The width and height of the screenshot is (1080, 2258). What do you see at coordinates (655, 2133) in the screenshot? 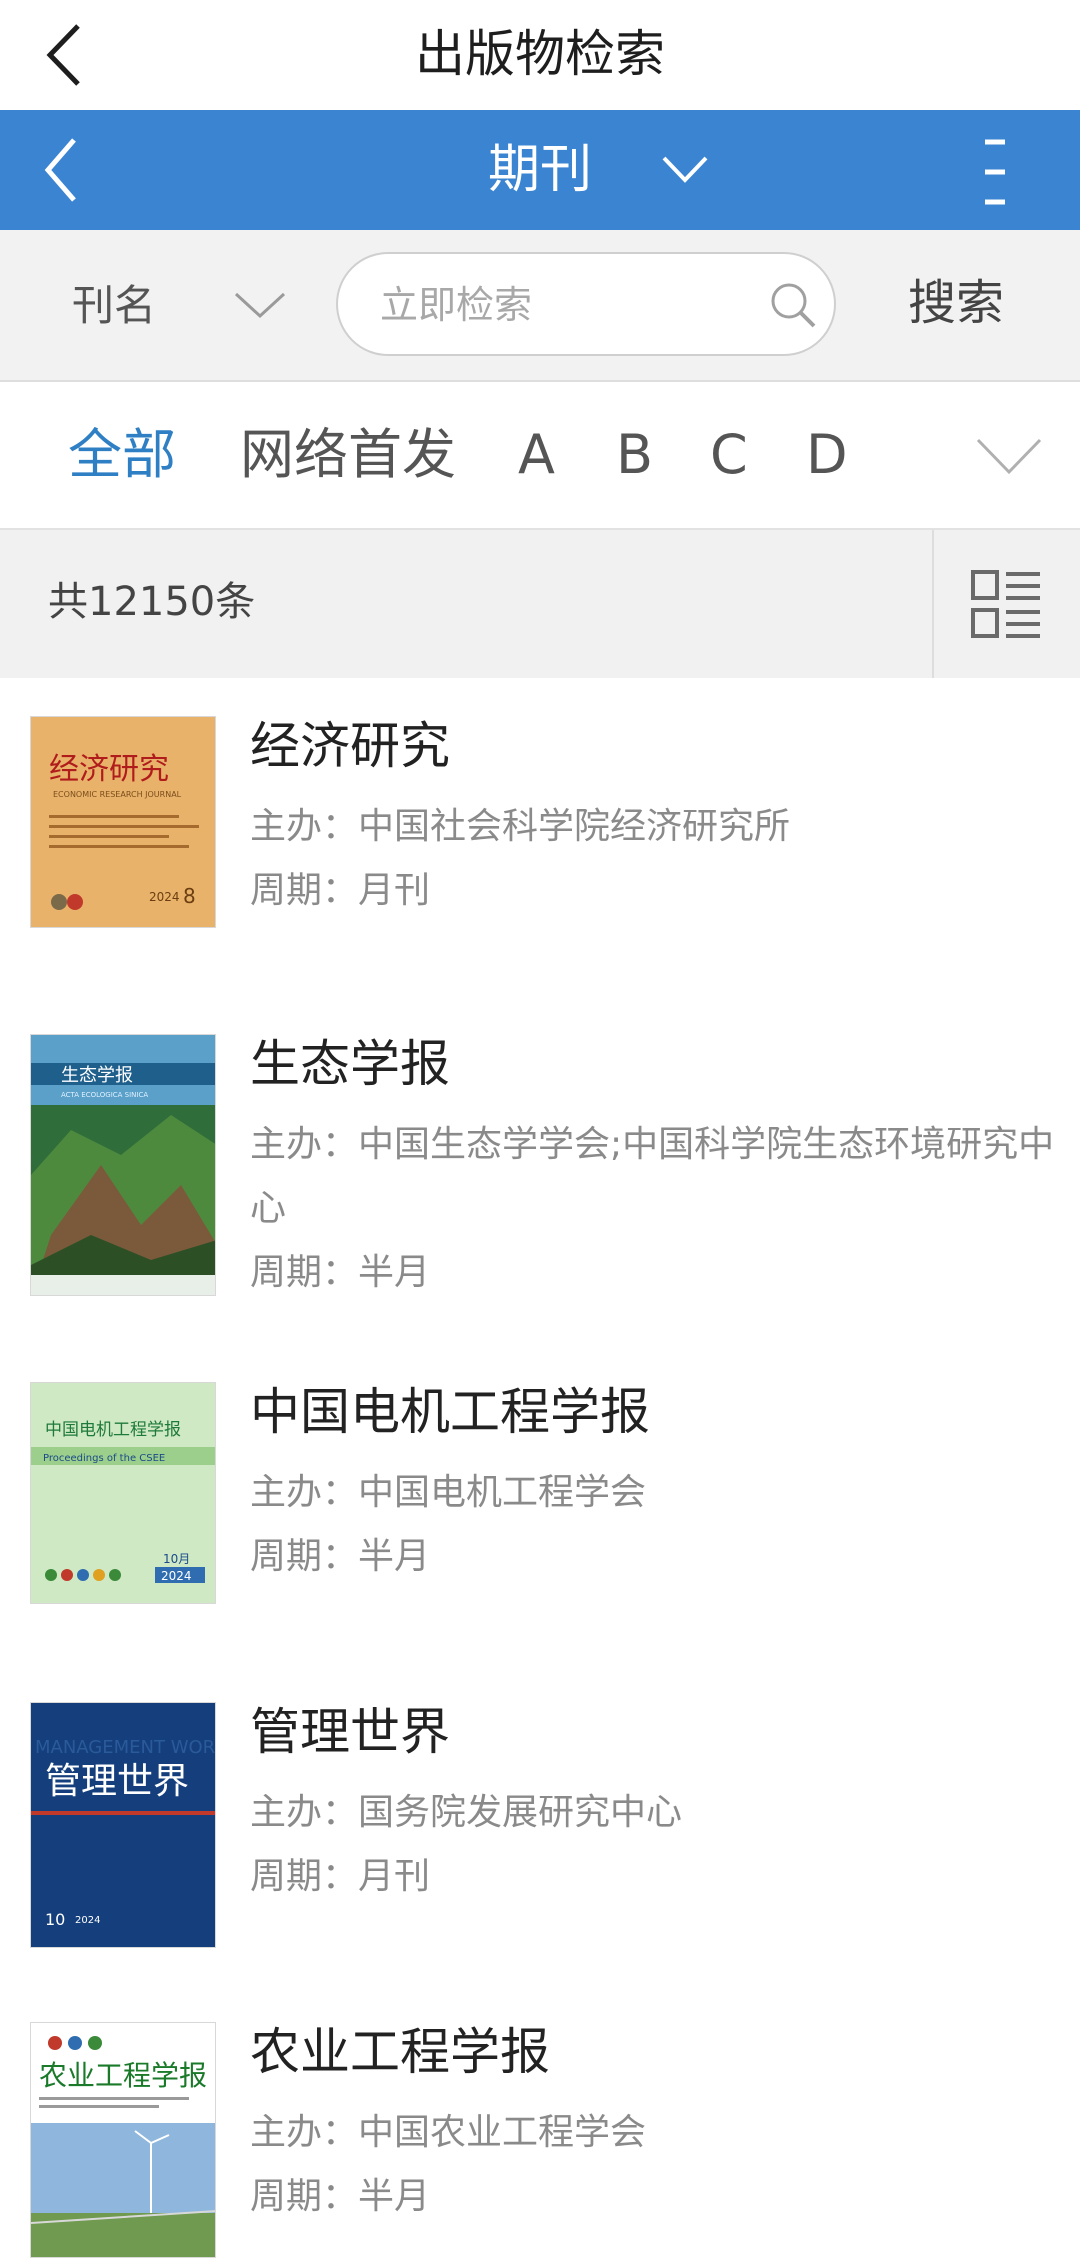
I see `journal-sponsor: 主办：中国农业工程学会` at bounding box center [655, 2133].